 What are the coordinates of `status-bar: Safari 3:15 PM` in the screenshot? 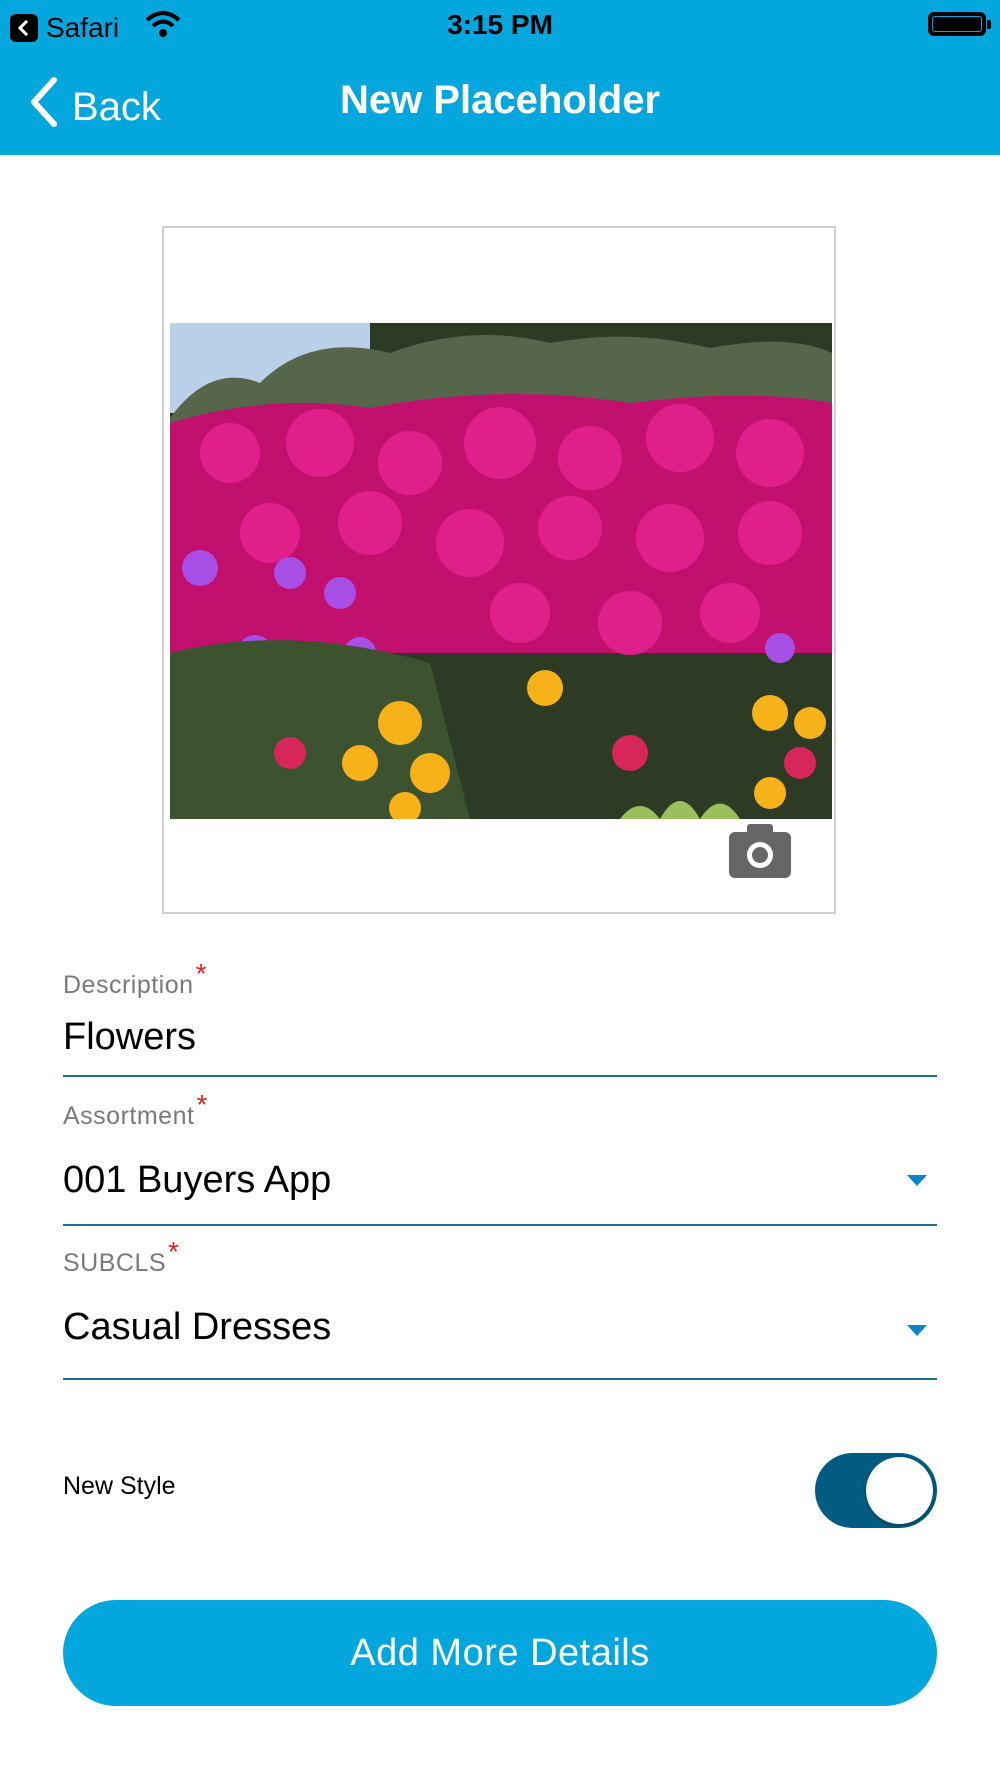 It's located at (500, 25).